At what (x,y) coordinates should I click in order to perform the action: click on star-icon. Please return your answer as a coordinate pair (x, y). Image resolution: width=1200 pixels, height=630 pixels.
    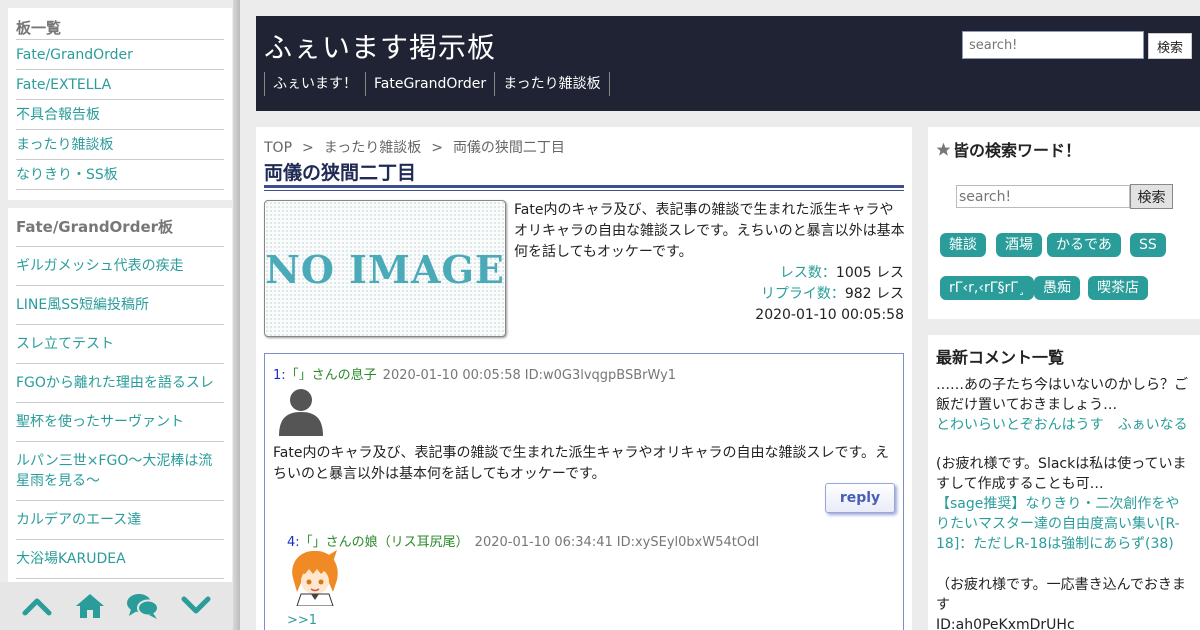
    Looking at the image, I should click on (943, 149).